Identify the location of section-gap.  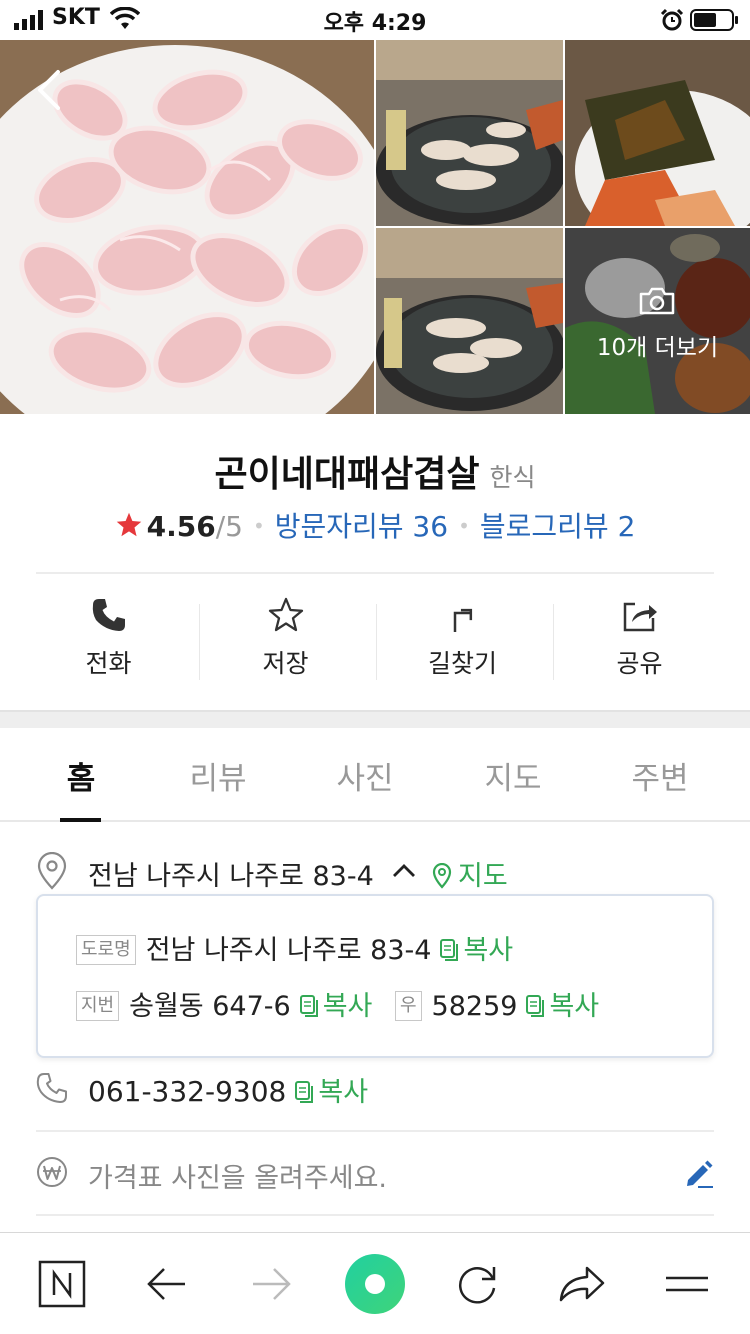
(375, 719).